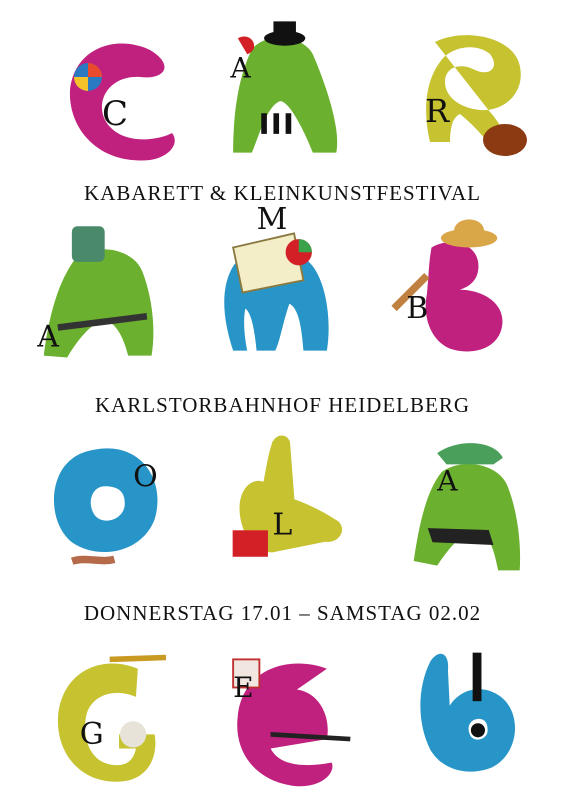  I want to click on svg-text: B, so click(417, 308).